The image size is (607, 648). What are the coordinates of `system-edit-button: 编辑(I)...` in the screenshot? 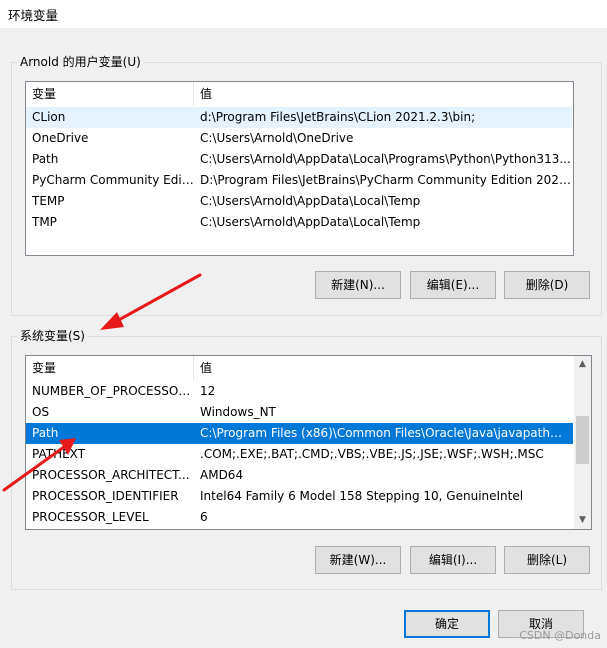 It's located at (453, 560).